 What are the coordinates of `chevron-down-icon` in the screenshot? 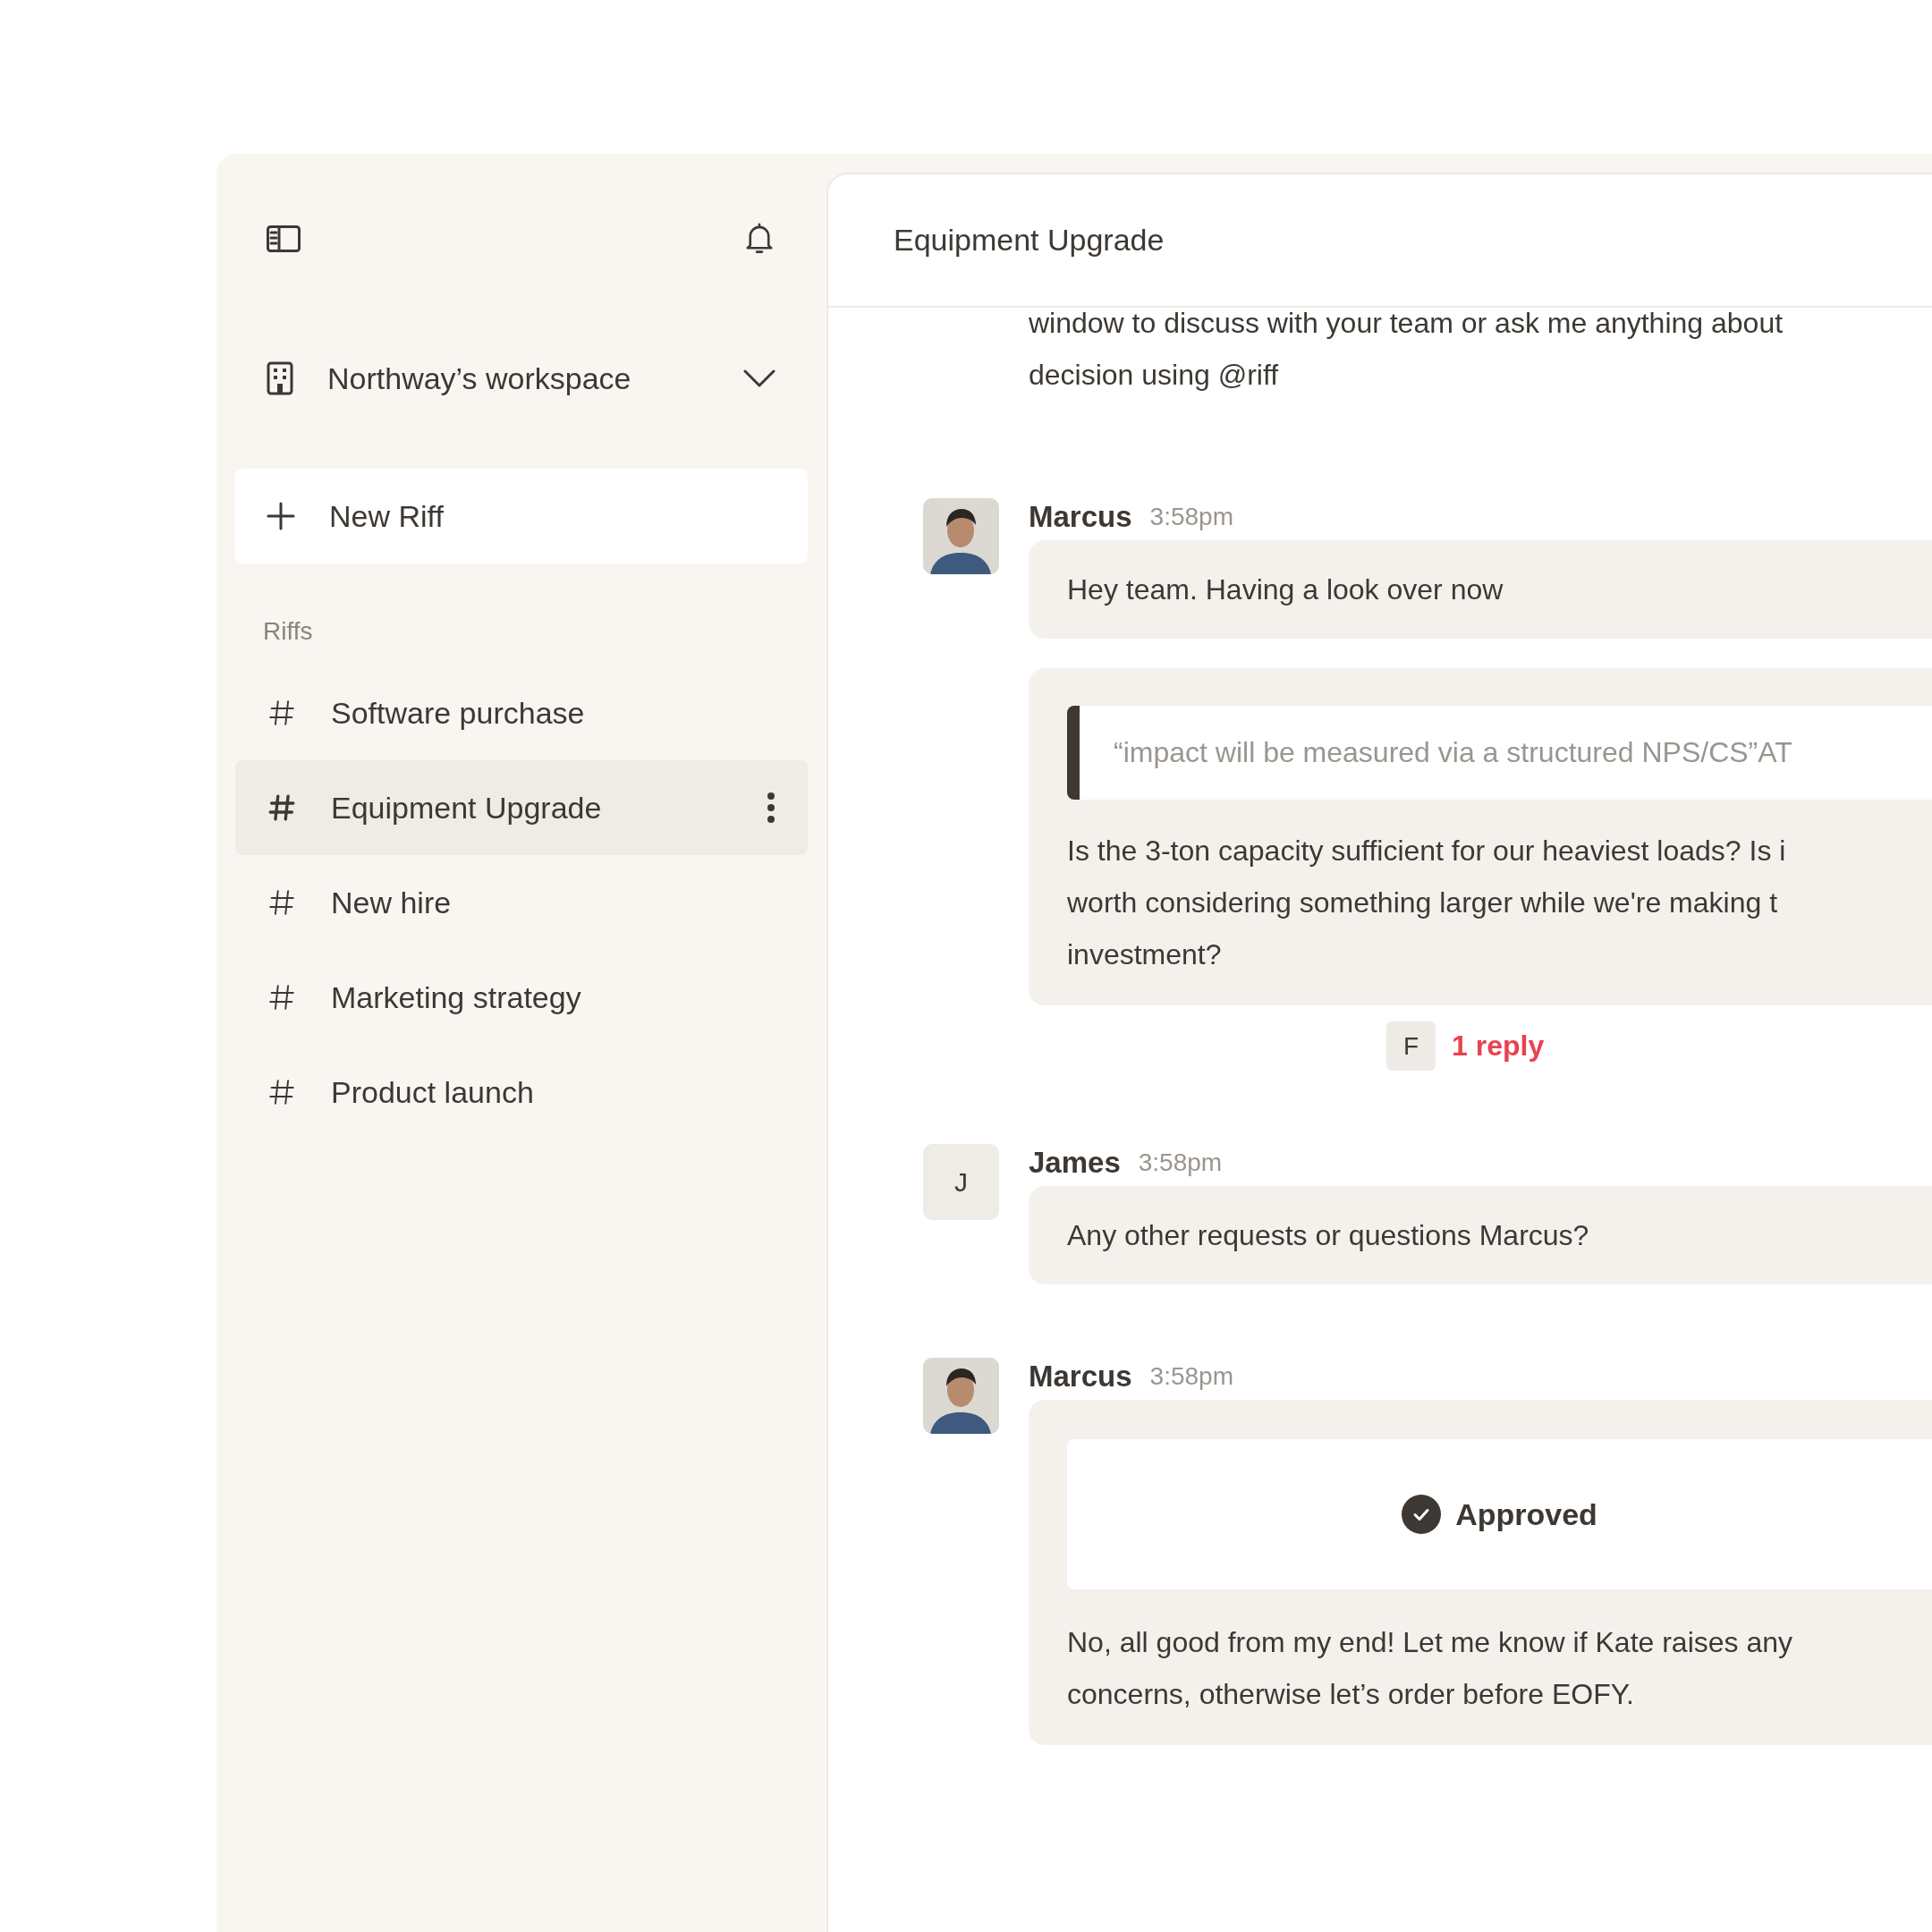 It's located at (759, 378).